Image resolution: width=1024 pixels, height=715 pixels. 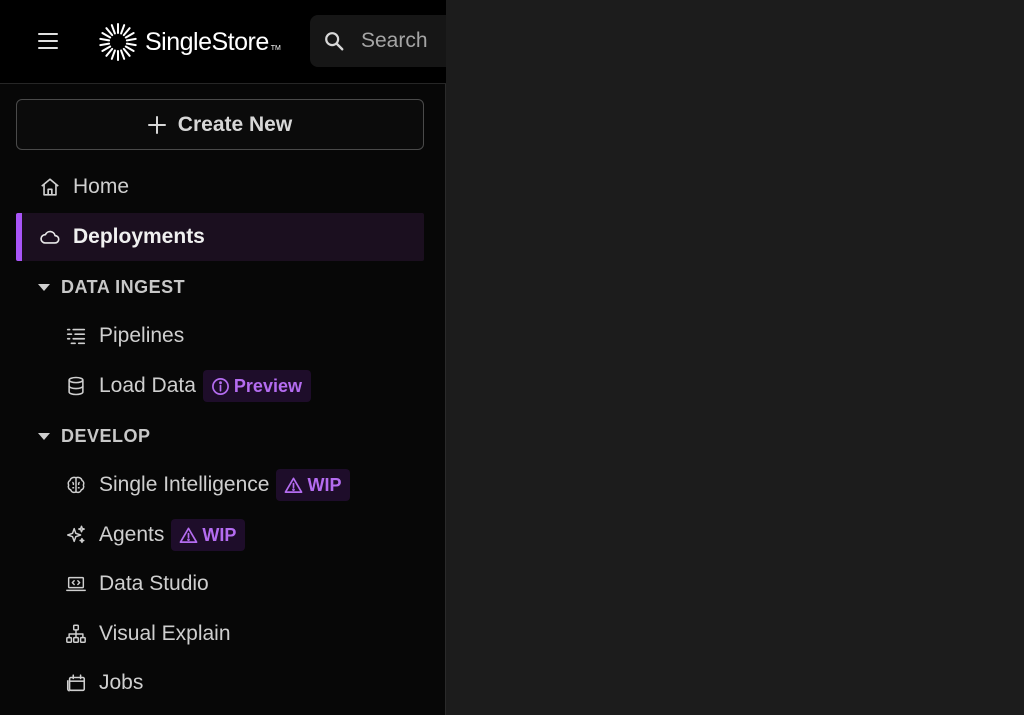 What do you see at coordinates (220, 683) in the screenshot?
I see `sidebar-item-jobs: Jobs` at bounding box center [220, 683].